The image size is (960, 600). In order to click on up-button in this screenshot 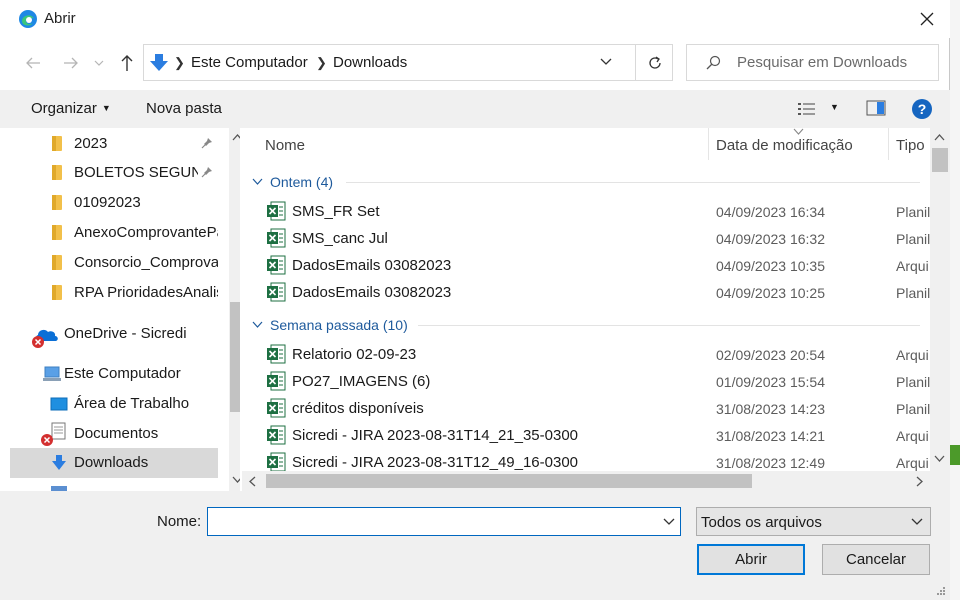, I will do `click(127, 63)`.